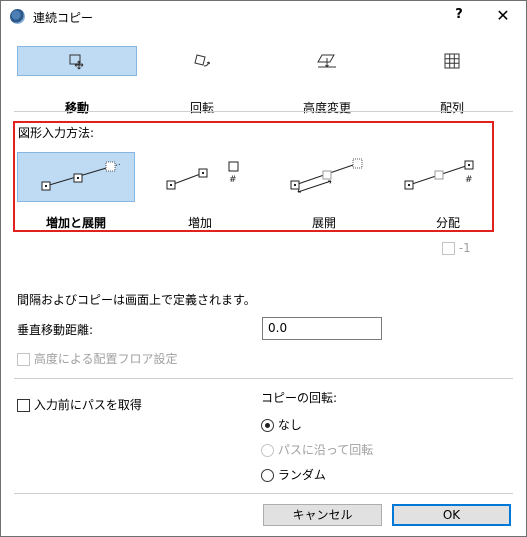 This screenshot has height=537, width=527. What do you see at coordinates (267, 450) in the screenshot?
I see `rotation-path-radio` at bounding box center [267, 450].